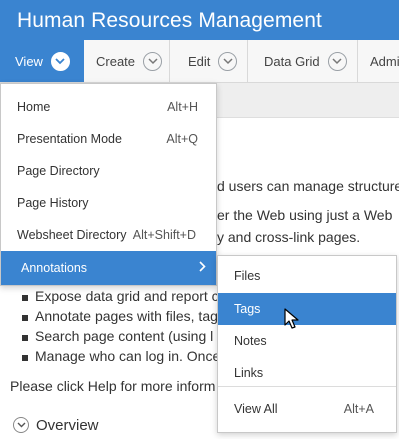  I want to click on overview-heading: Overview, so click(67, 425).